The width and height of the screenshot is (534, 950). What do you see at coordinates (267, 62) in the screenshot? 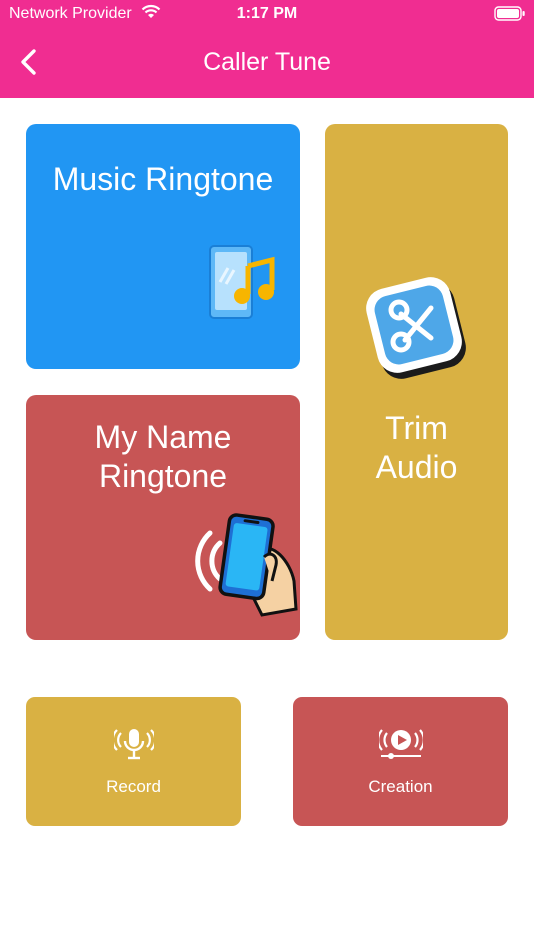
I see `page-title: Caller Tune` at bounding box center [267, 62].